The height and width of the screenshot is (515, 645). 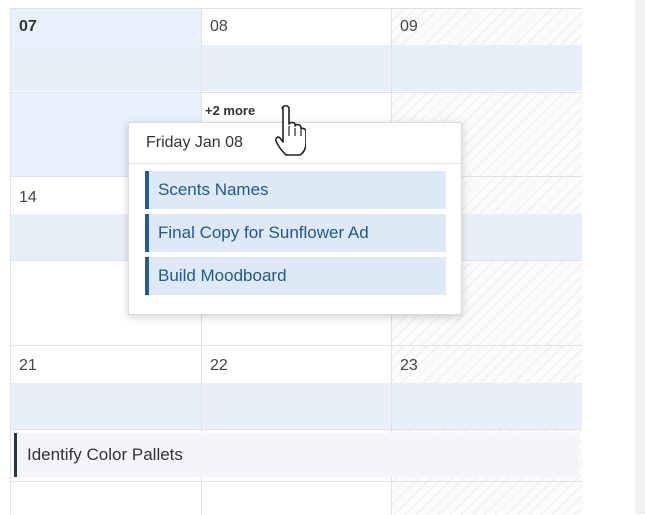 I want to click on event-identify-color-pallets: Identify Color Pallets, so click(x=296, y=455).